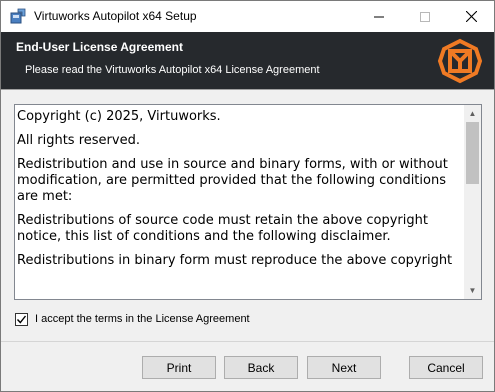 Image resolution: width=495 pixels, height=392 pixels. Describe the element at coordinates (78, 140) in the screenshot. I see `license-paragraph: All rights reserved.` at that location.